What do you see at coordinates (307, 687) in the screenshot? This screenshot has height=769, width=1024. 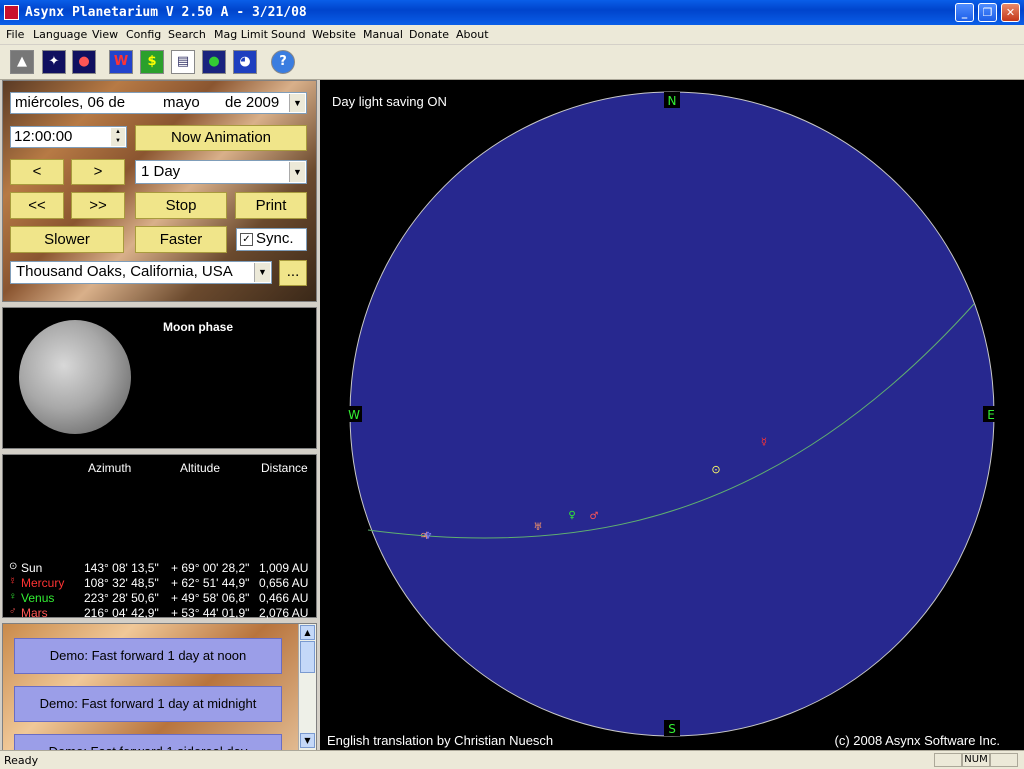 I see `demo-scrollbar: ▲ ▼` at bounding box center [307, 687].